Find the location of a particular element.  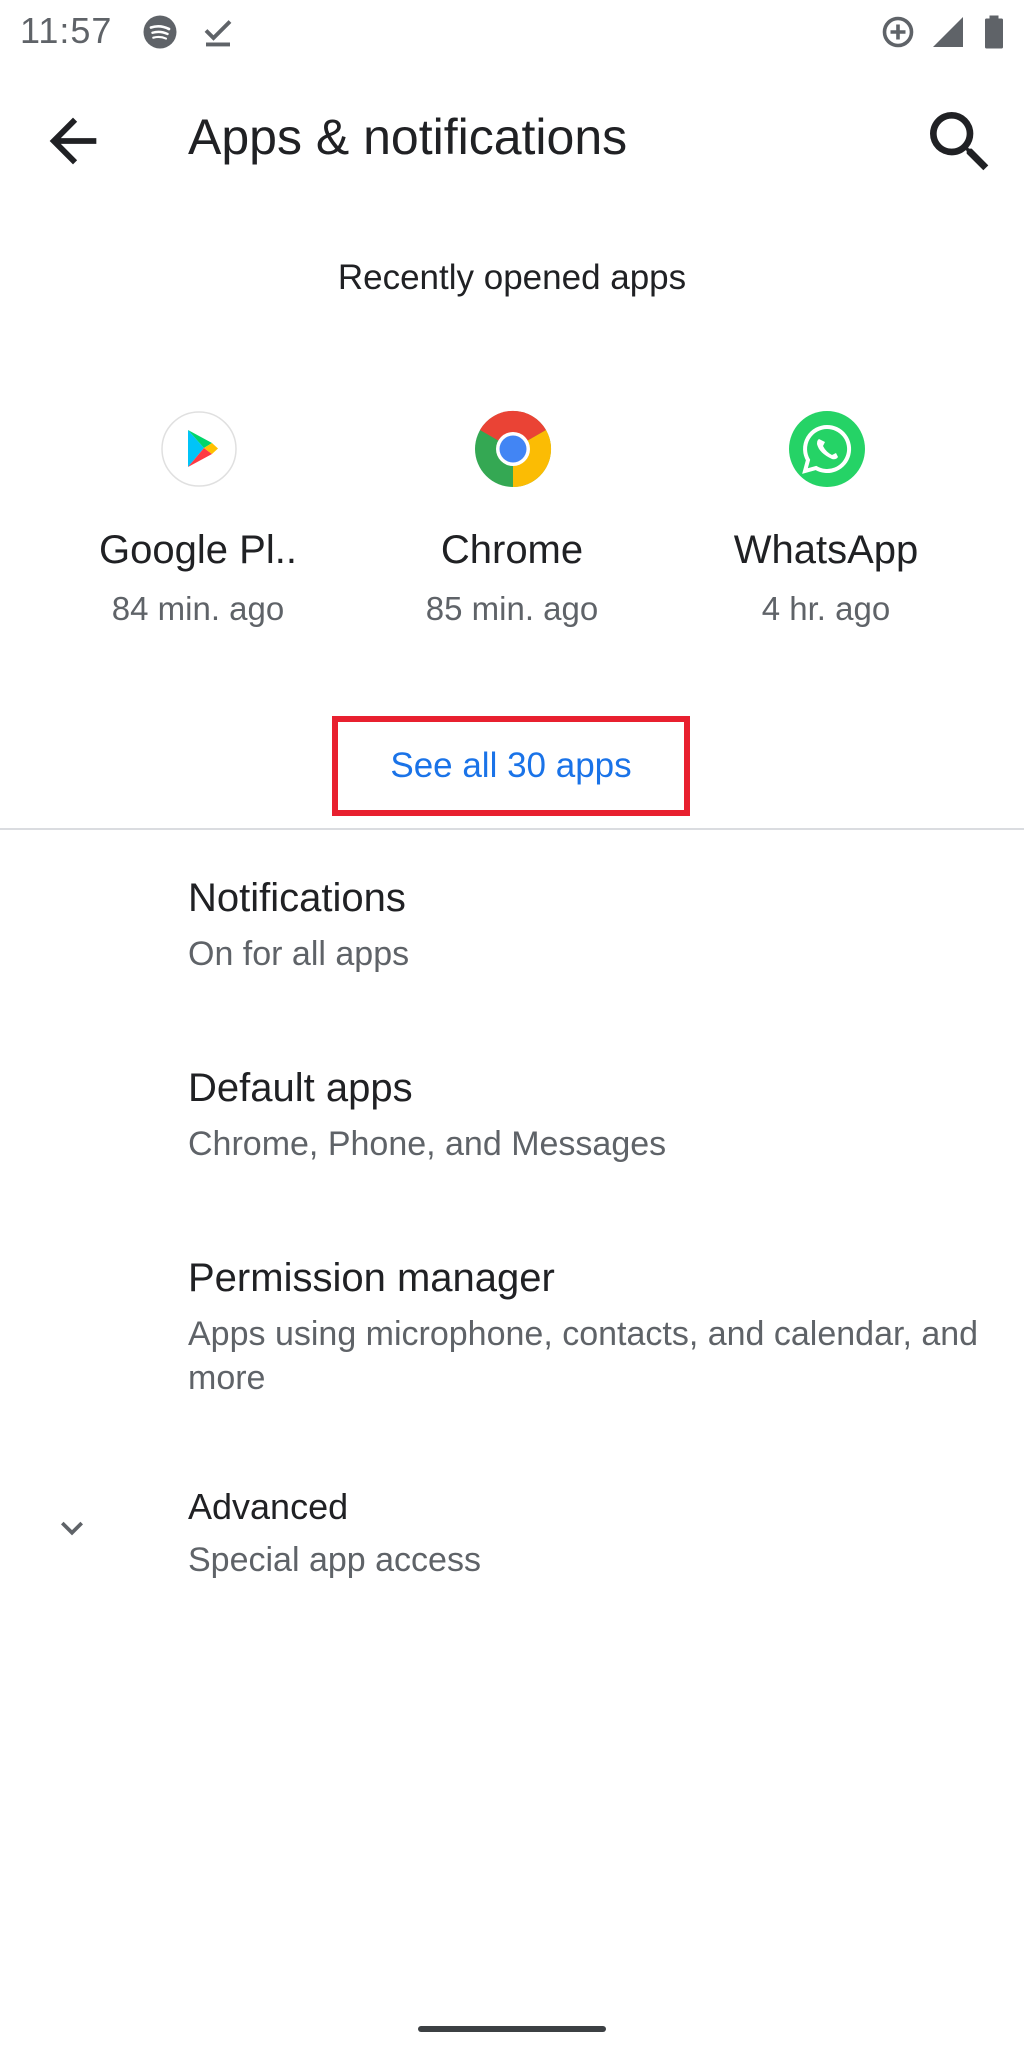

advanced-item: Advanced Special app access is located at coordinates (512, 1561).